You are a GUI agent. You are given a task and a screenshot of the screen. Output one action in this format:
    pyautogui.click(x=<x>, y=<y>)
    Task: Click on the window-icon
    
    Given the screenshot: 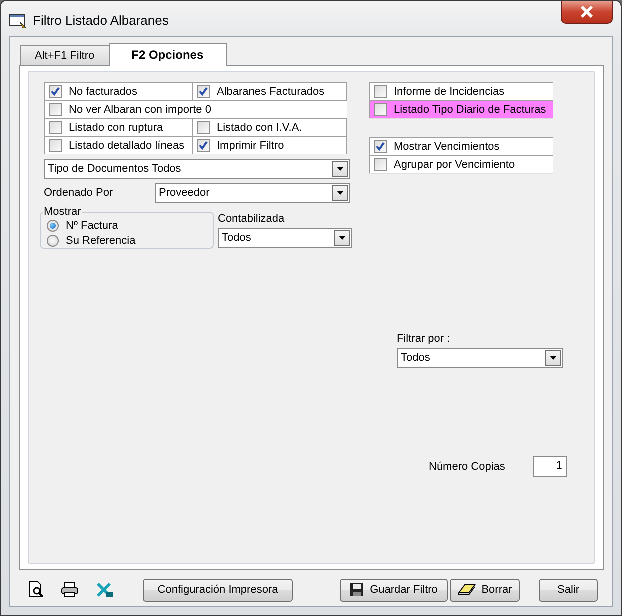 What is the action you would take?
    pyautogui.click(x=18, y=20)
    